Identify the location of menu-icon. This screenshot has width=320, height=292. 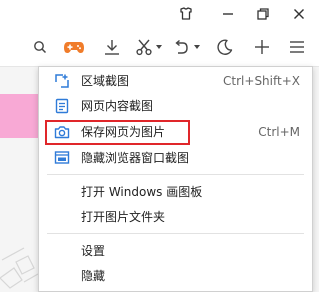
(297, 47).